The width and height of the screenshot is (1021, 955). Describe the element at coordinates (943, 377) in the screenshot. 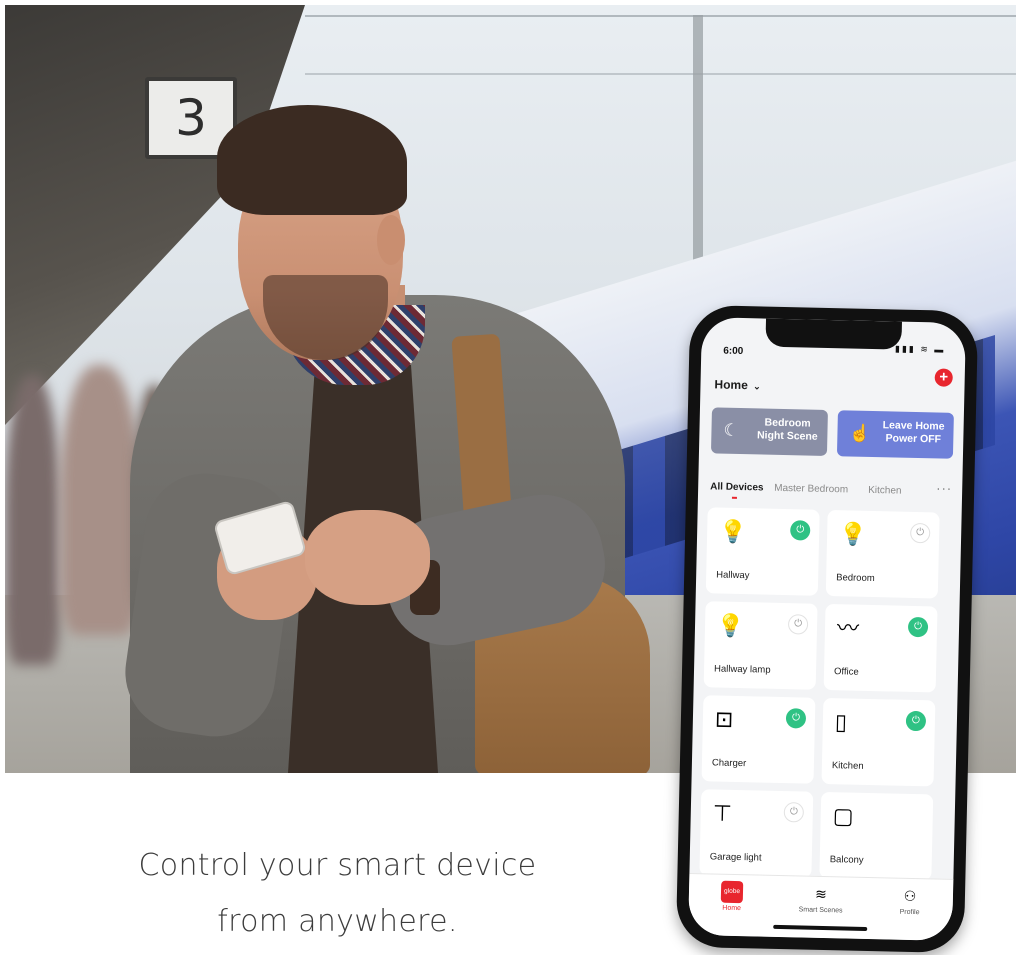

I see `add-device-button: +` at that location.